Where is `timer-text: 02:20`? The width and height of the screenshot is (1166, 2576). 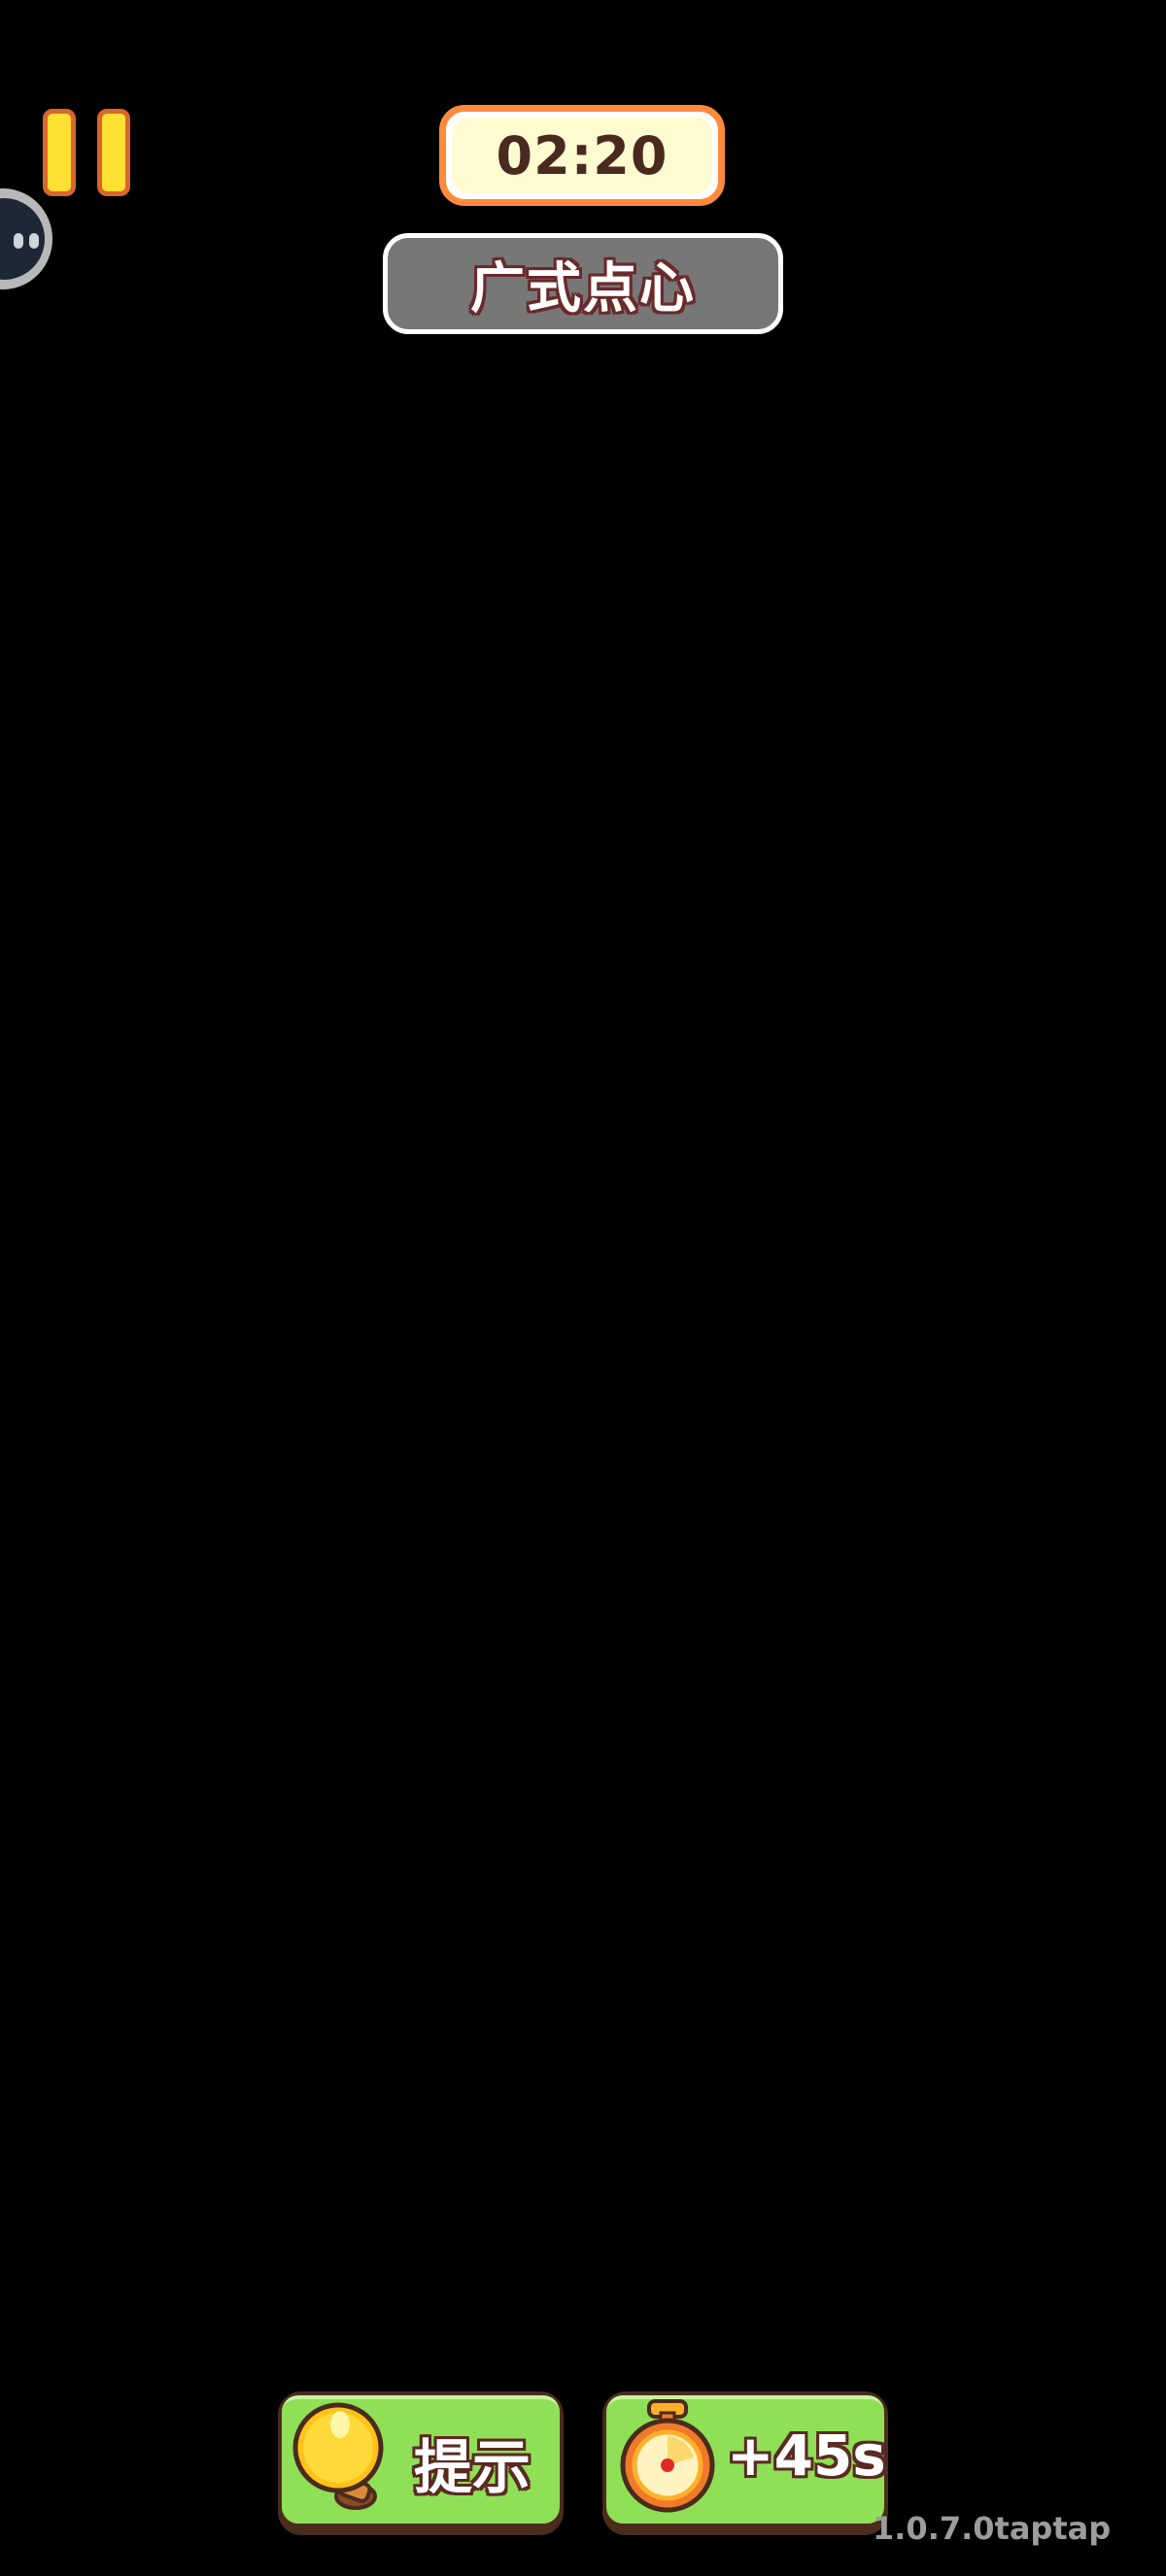
timer-text: 02:20 is located at coordinates (582, 155).